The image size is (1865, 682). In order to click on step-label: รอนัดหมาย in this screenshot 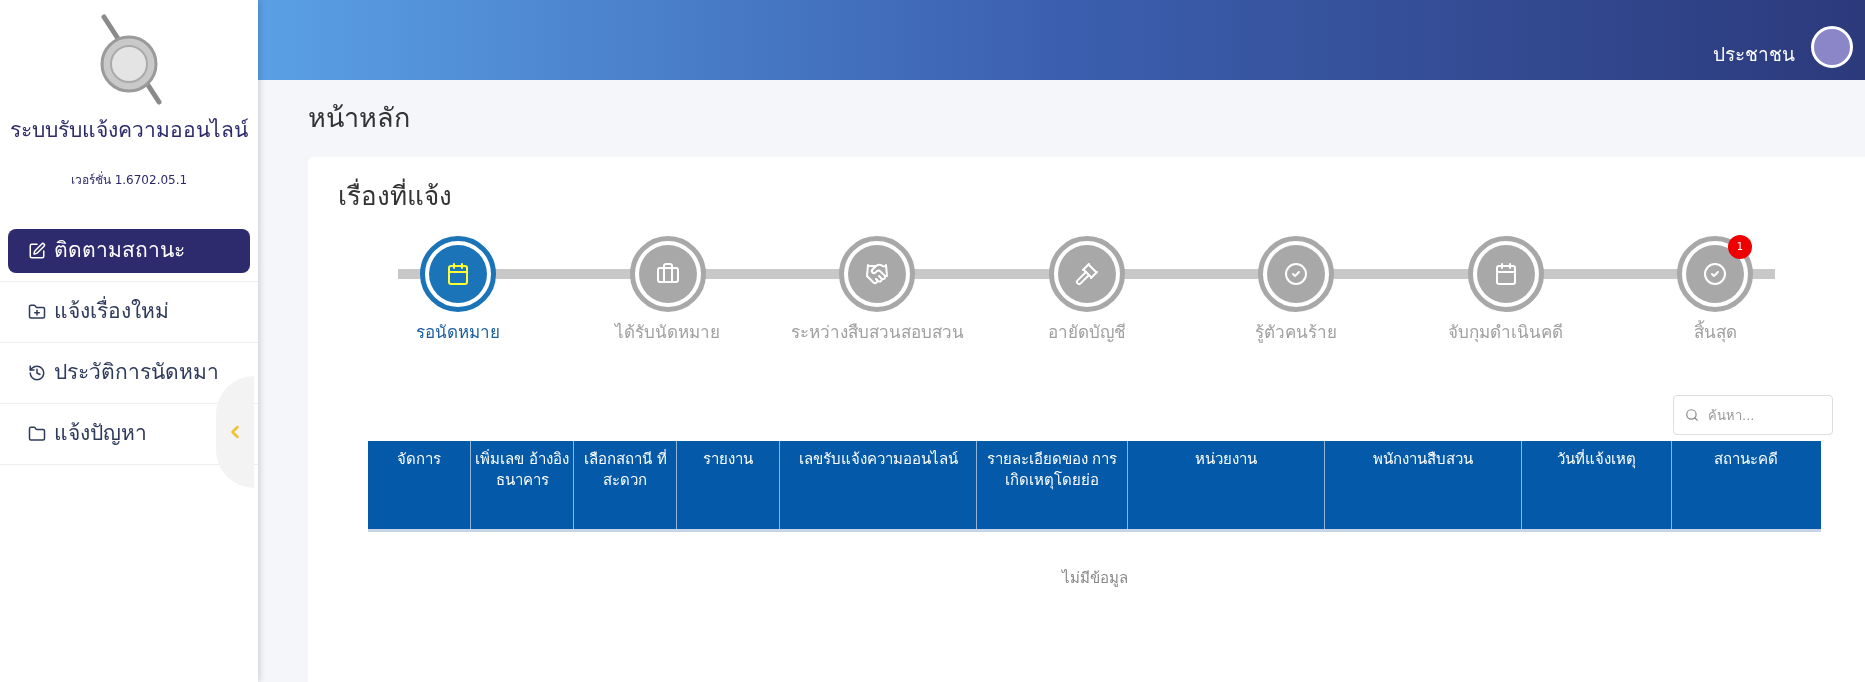, I will do `click(458, 332)`.